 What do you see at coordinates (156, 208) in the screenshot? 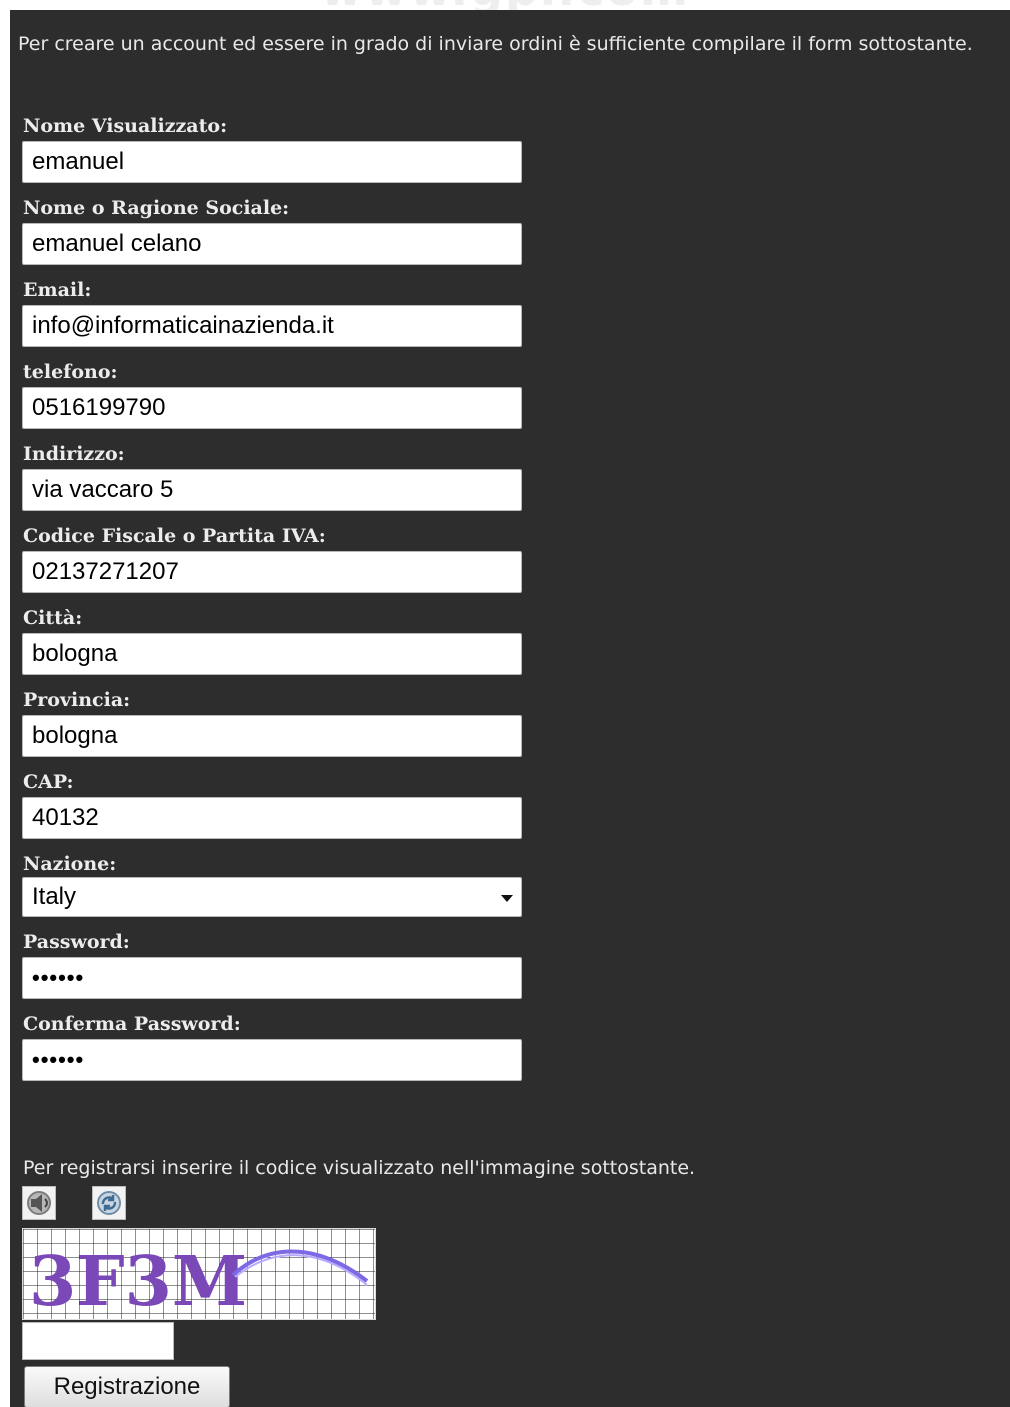
I see `company-name-label: Nome o Ragione Sociale:` at bounding box center [156, 208].